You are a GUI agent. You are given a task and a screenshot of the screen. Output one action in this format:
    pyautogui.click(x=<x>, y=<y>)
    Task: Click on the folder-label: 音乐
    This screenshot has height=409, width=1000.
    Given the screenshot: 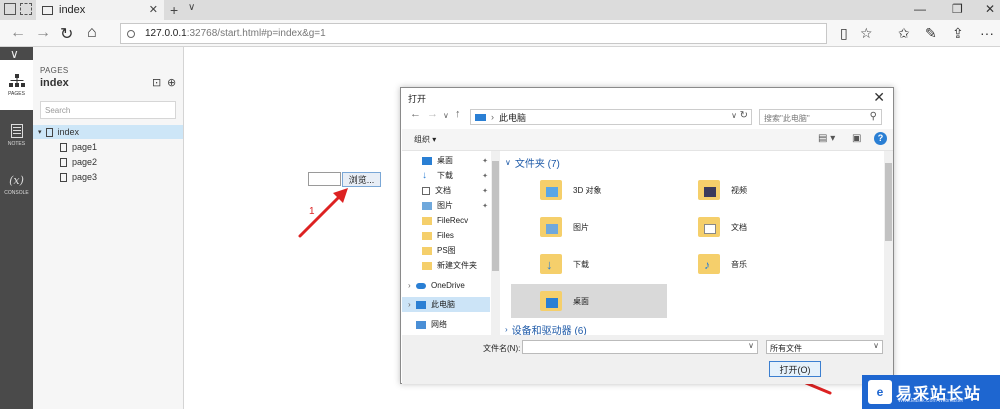 What is the action you would take?
    pyautogui.click(x=739, y=264)
    